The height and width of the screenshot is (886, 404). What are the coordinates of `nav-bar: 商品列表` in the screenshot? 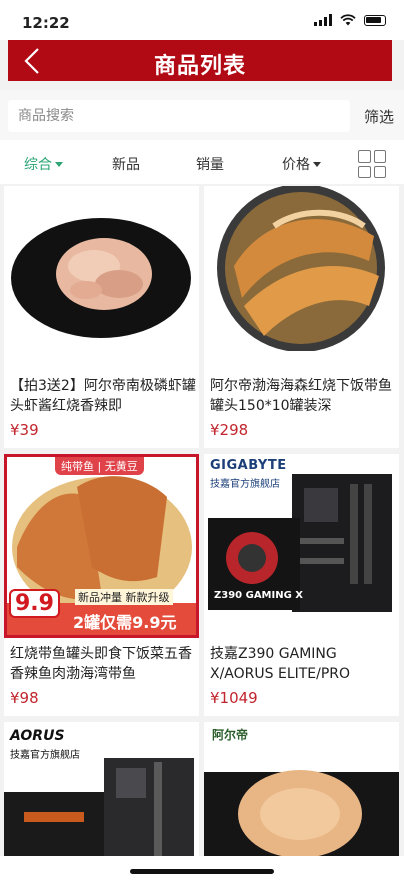 It's located at (200, 60).